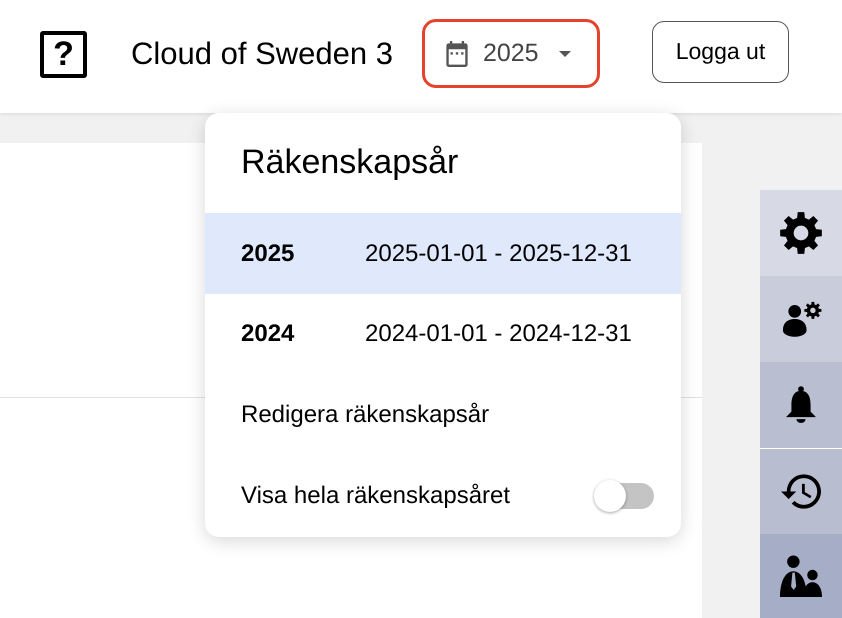  Describe the element at coordinates (498, 334) in the screenshot. I see `date-range: 2024-01-01 - 2024-12-31` at that location.